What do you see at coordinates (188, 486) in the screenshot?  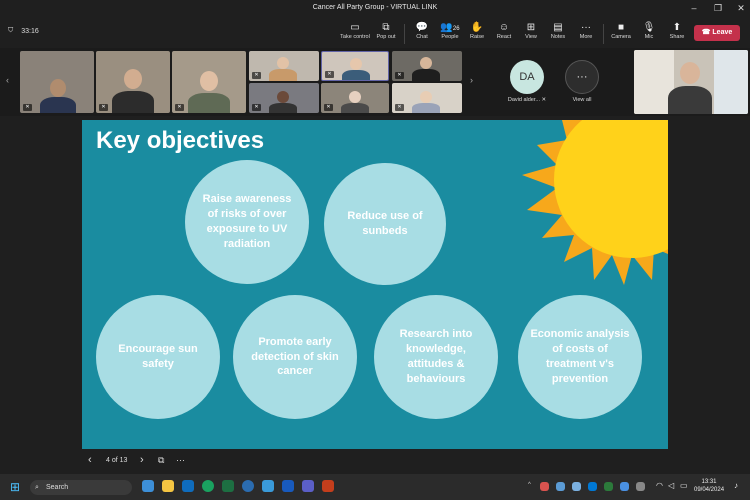 I see `outlook-app-icon` at bounding box center [188, 486].